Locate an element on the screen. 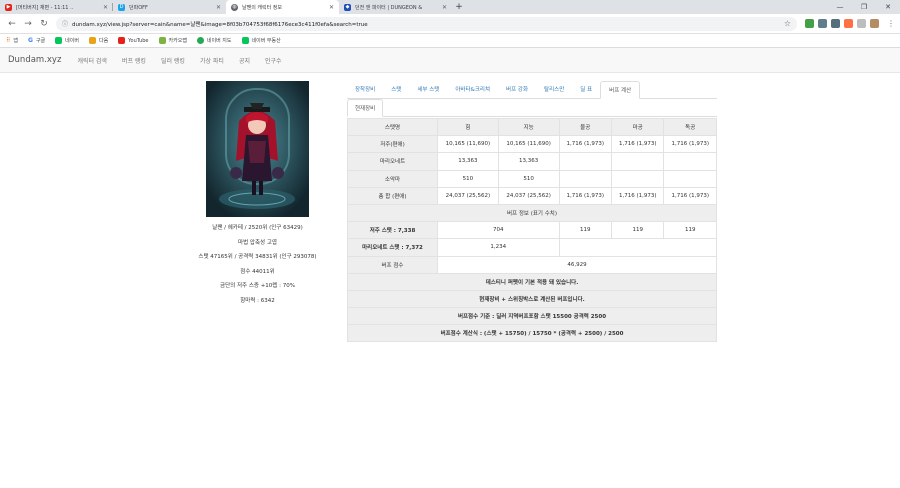 The width and height of the screenshot is (900, 488). tab-buff-calc: 버프 계산 is located at coordinates (620, 90).